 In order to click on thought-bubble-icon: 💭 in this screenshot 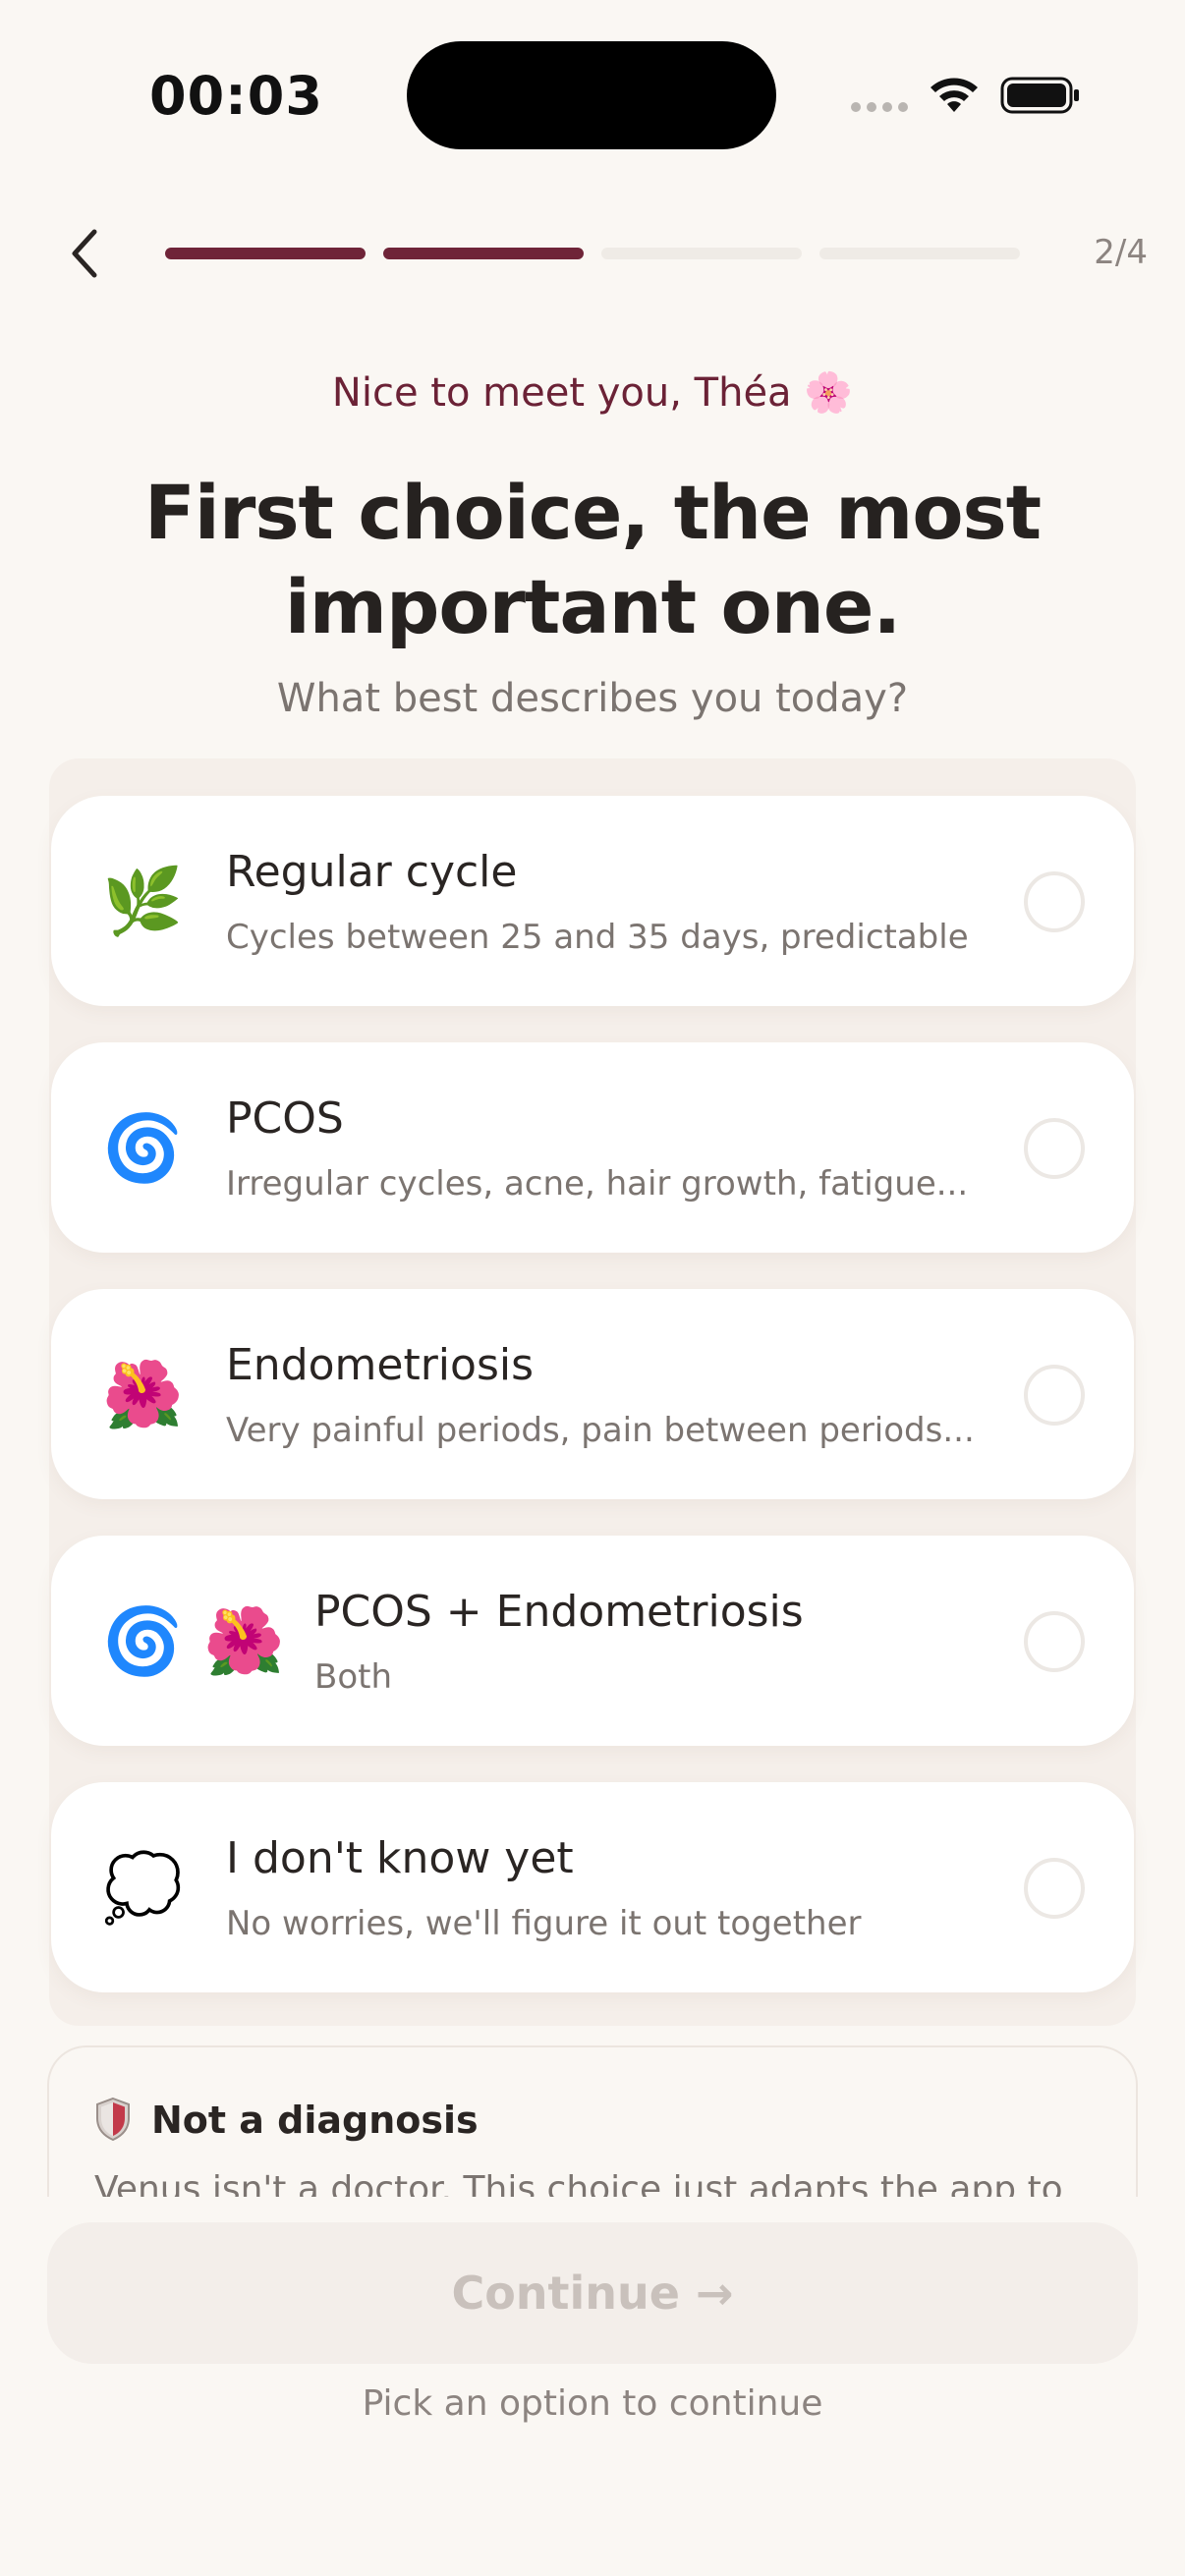, I will do `click(143, 1888)`.